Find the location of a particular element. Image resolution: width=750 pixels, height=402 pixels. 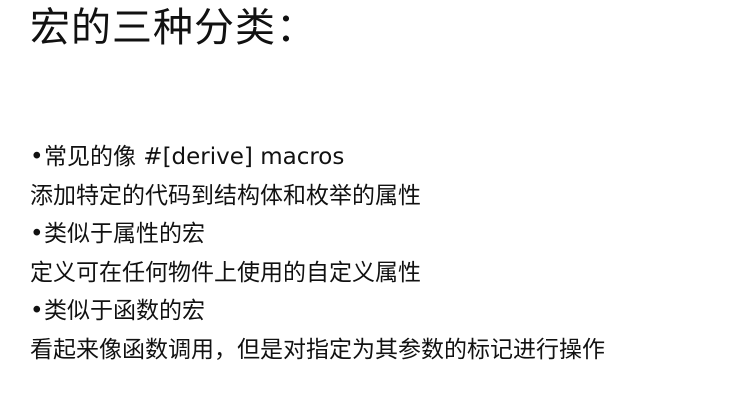

slide-title: 宏的三种分类： is located at coordinates (173, 28).